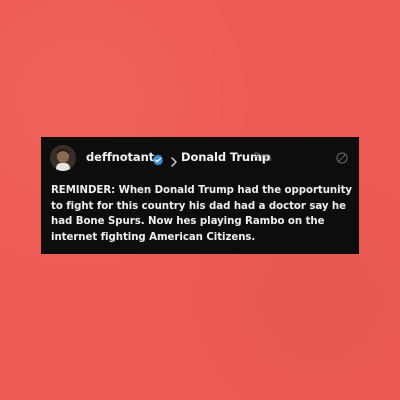 The image size is (400, 400). I want to click on post-timestamp: 3m, so click(262, 157).